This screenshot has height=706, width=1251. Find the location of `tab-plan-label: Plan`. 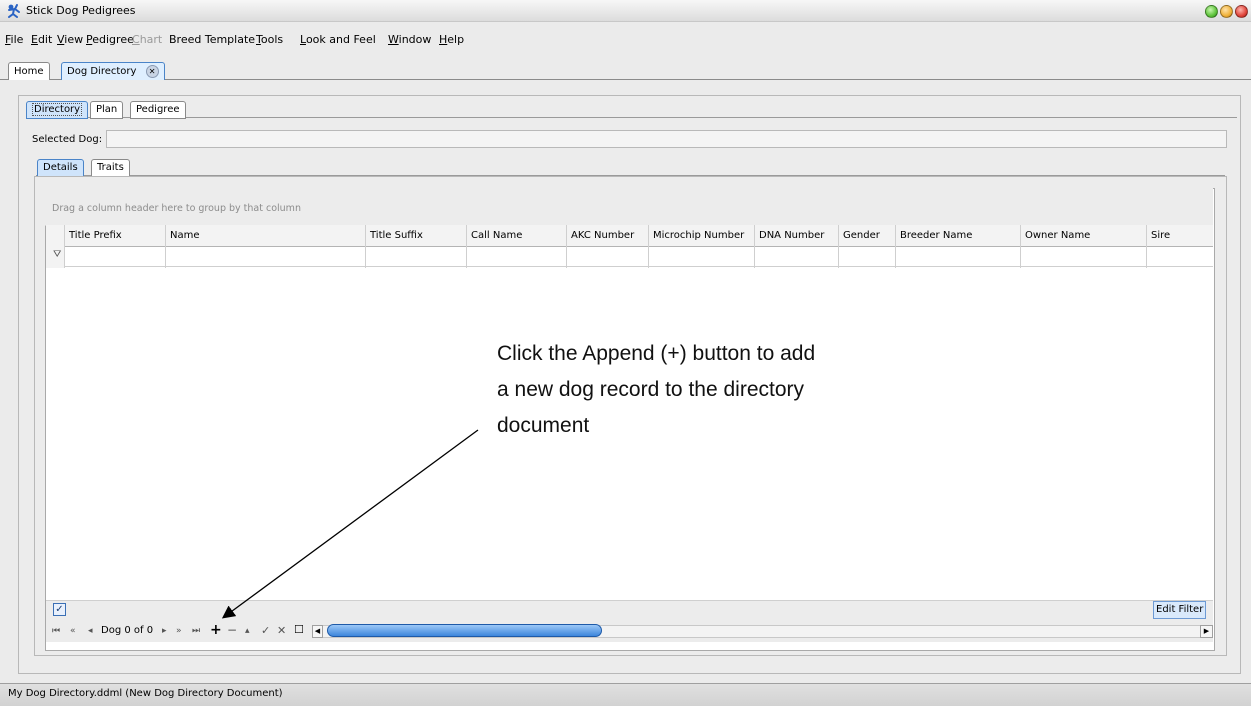

tab-plan-label: Plan is located at coordinates (107, 109).